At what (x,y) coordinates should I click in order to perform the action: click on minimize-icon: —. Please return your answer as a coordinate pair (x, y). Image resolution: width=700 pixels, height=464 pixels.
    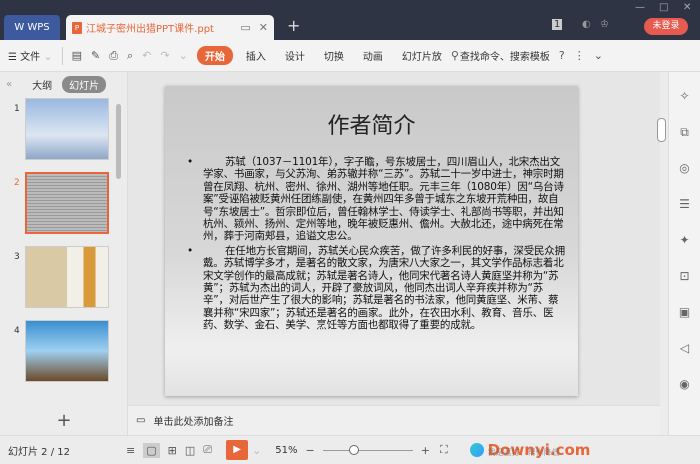
    Looking at the image, I should click on (640, 7).